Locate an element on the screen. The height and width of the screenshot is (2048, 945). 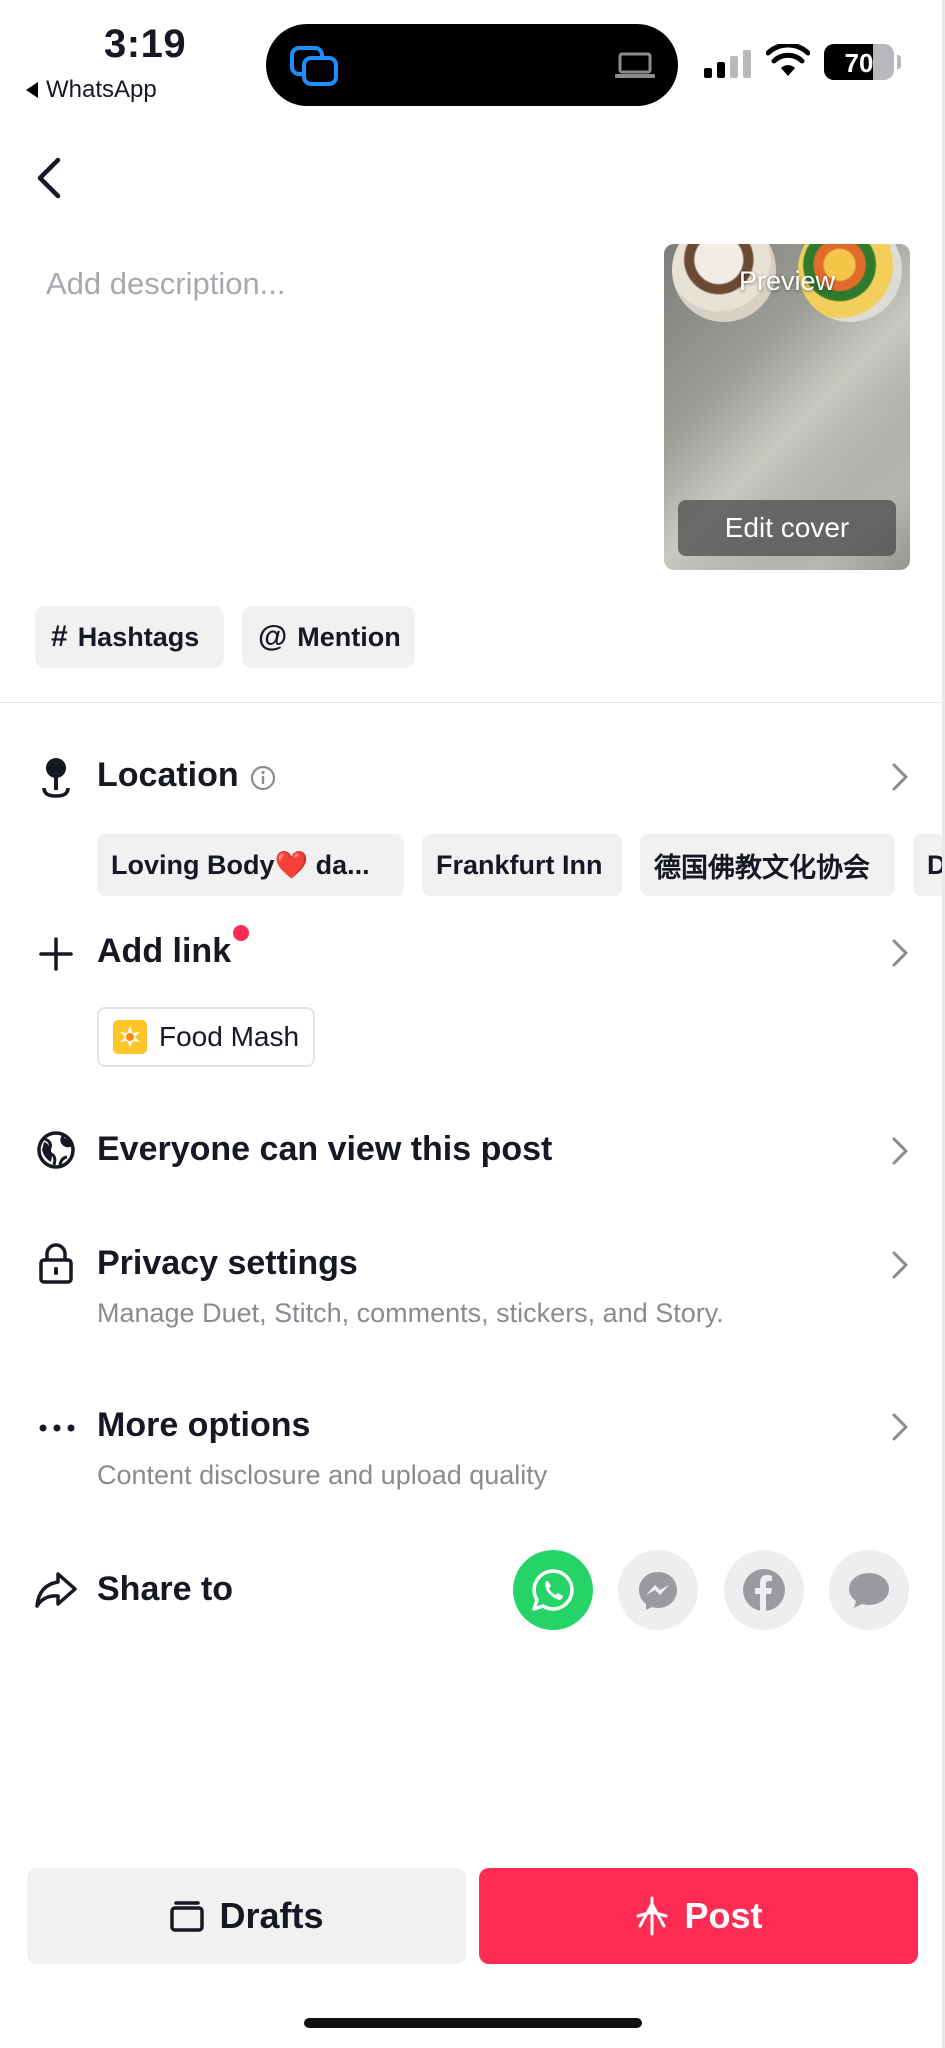
divider is located at coordinates (472, 702).